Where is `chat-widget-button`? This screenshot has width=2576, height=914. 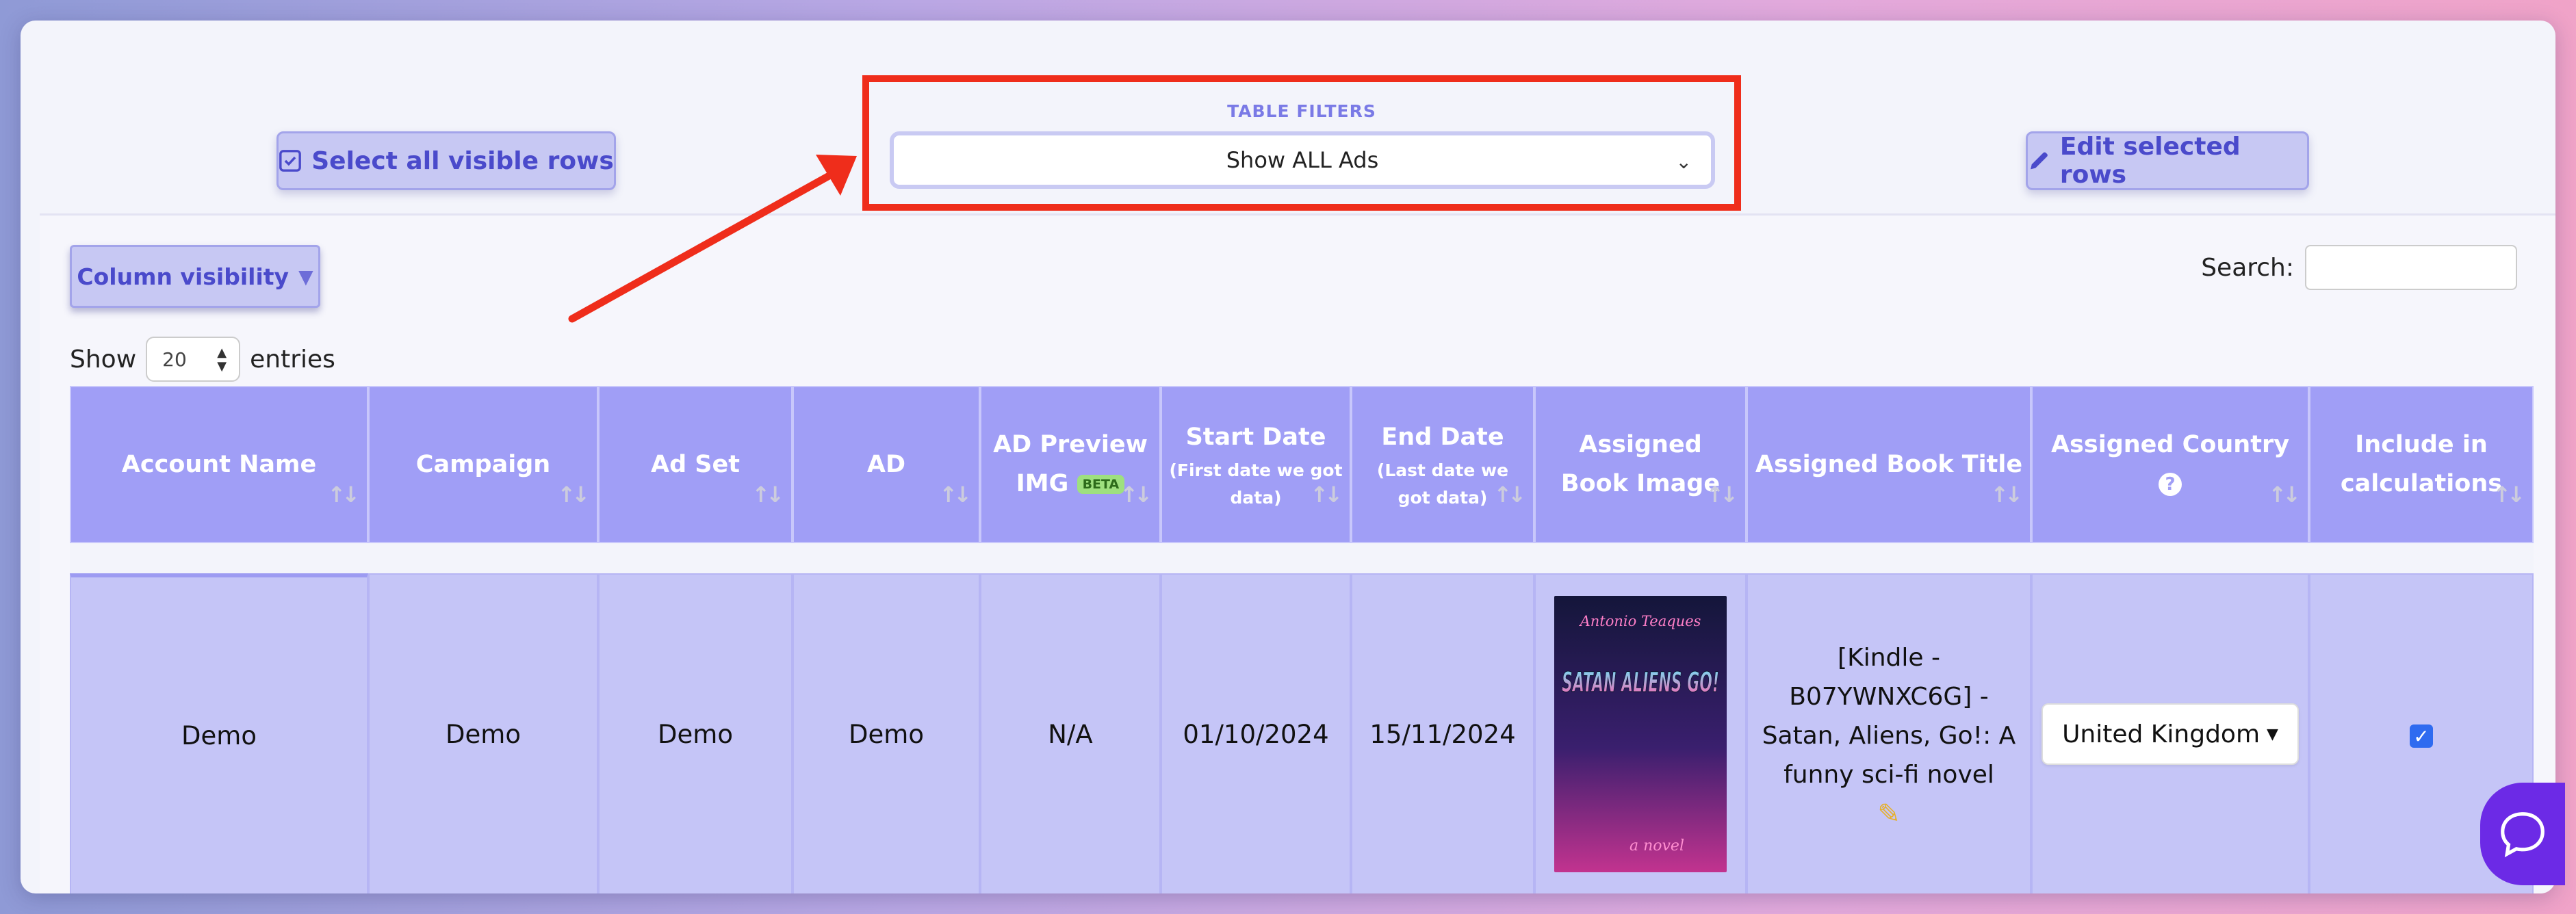
chat-widget-button is located at coordinates (2522, 834).